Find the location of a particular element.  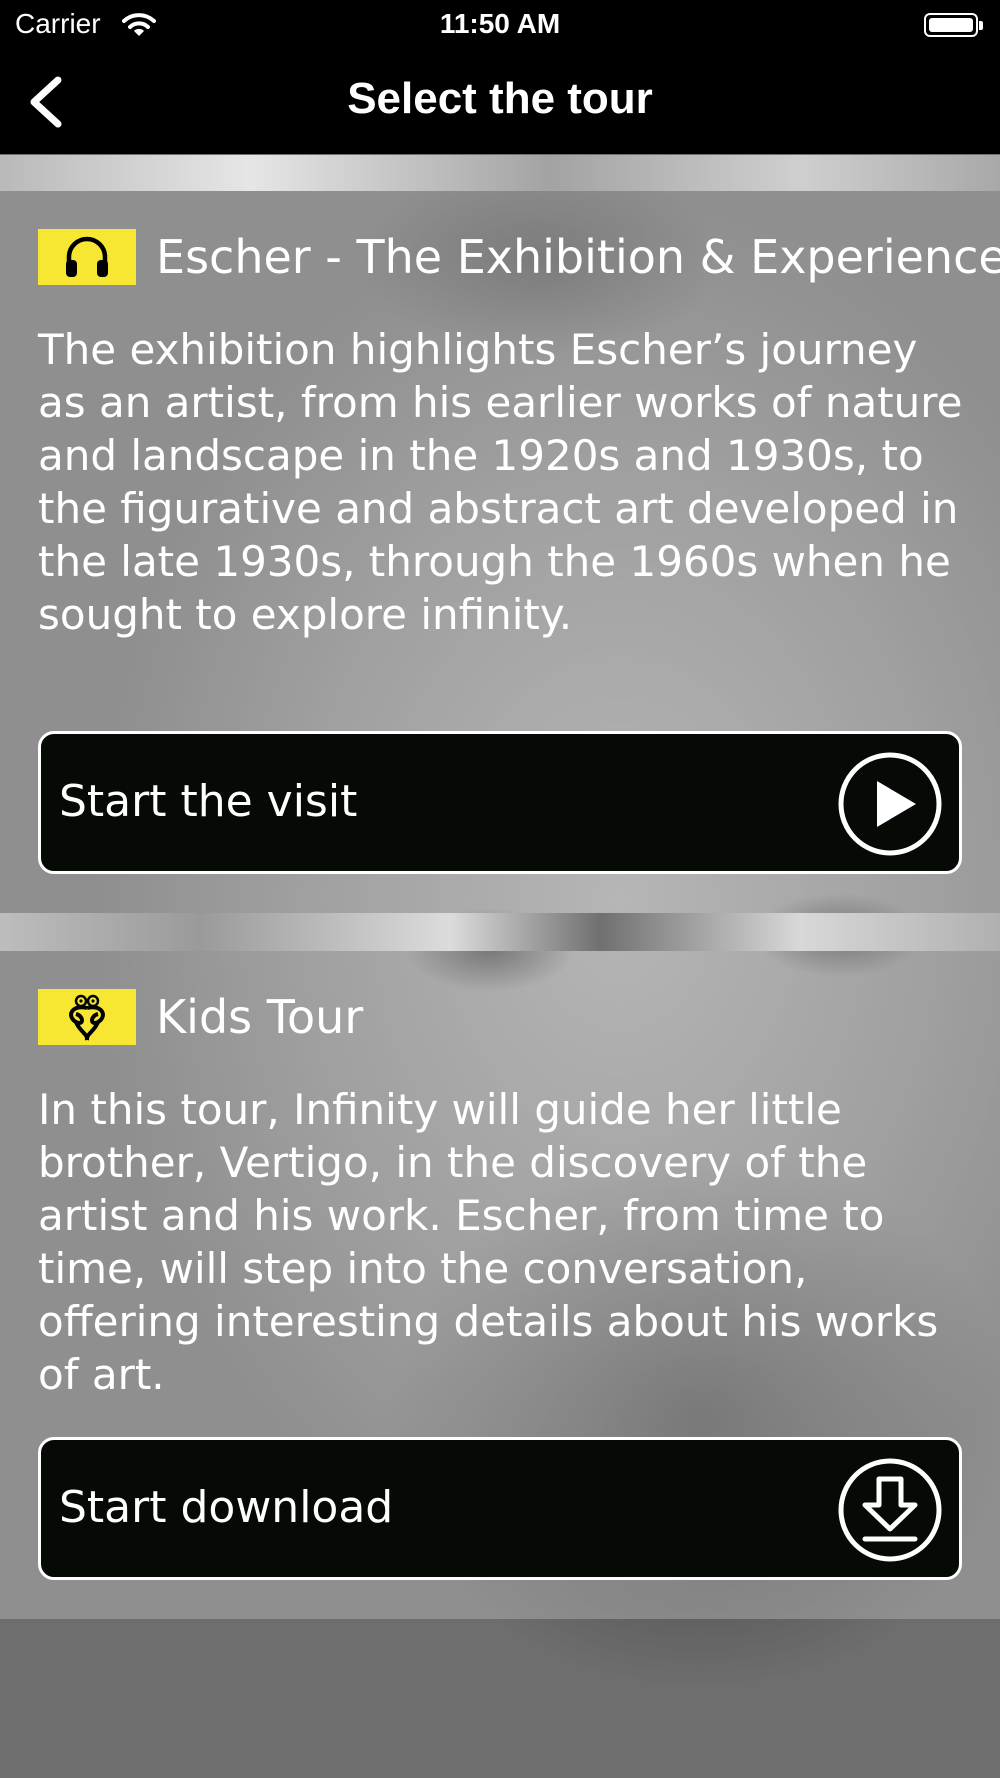

status-bar: Carrier 11:50 AM is located at coordinates (500, 25).